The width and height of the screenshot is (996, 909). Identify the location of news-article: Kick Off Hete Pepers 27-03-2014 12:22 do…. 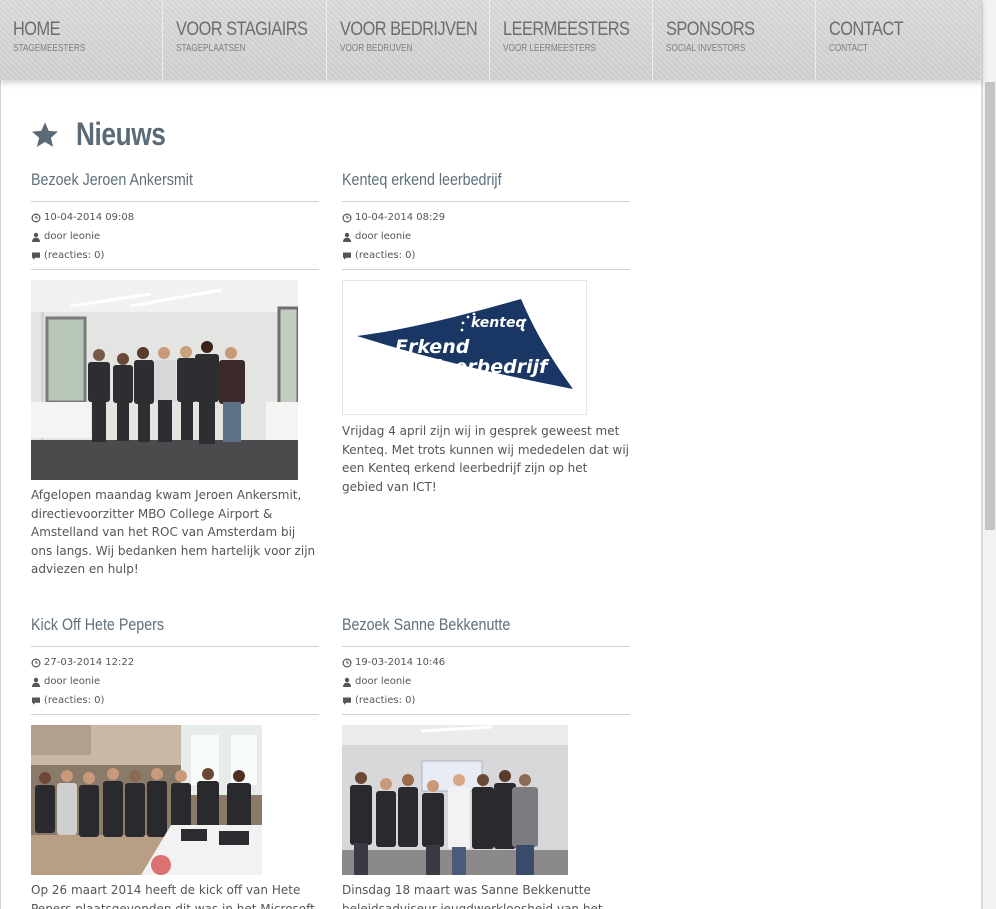
(175, 761).